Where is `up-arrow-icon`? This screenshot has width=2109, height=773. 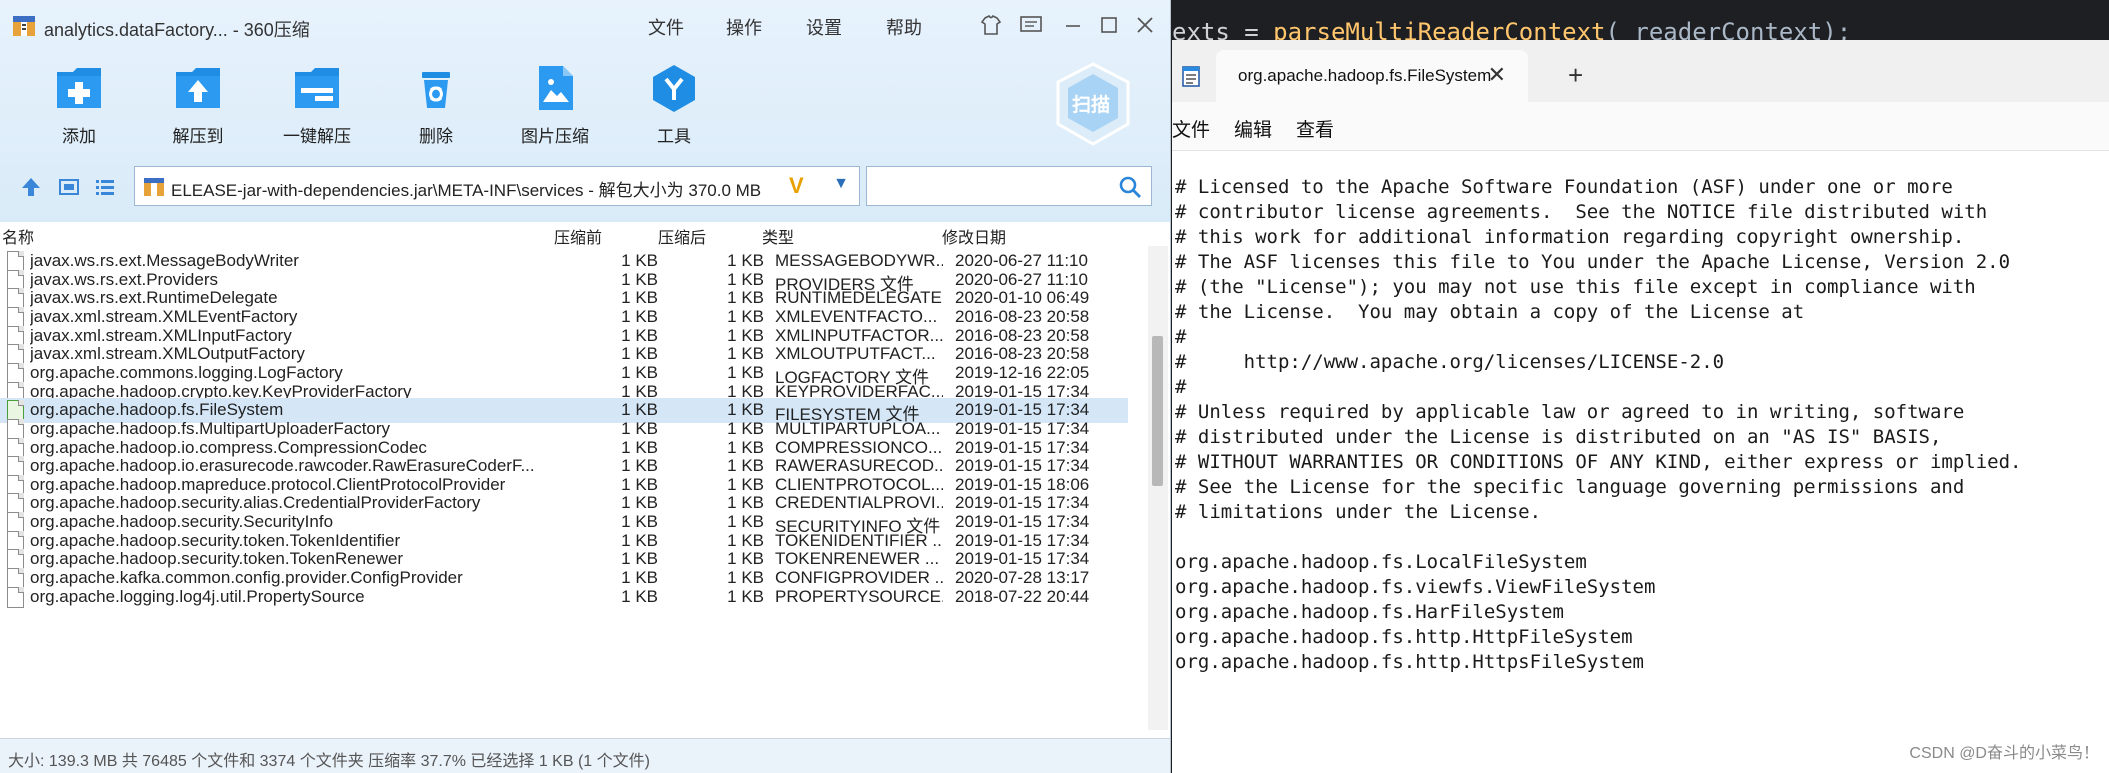
up-arrow-icon is located at coordinates (31, 187).